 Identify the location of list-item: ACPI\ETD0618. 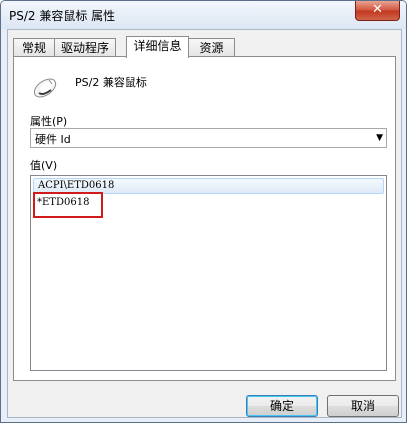
(208, 186).